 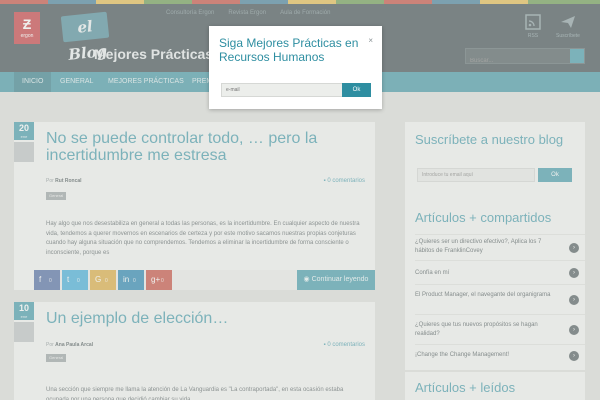 What do you see at coordinates (356, 90) in the screenshot?
I see `modal-ok-button: Ok` at bounding box center [356, 90].